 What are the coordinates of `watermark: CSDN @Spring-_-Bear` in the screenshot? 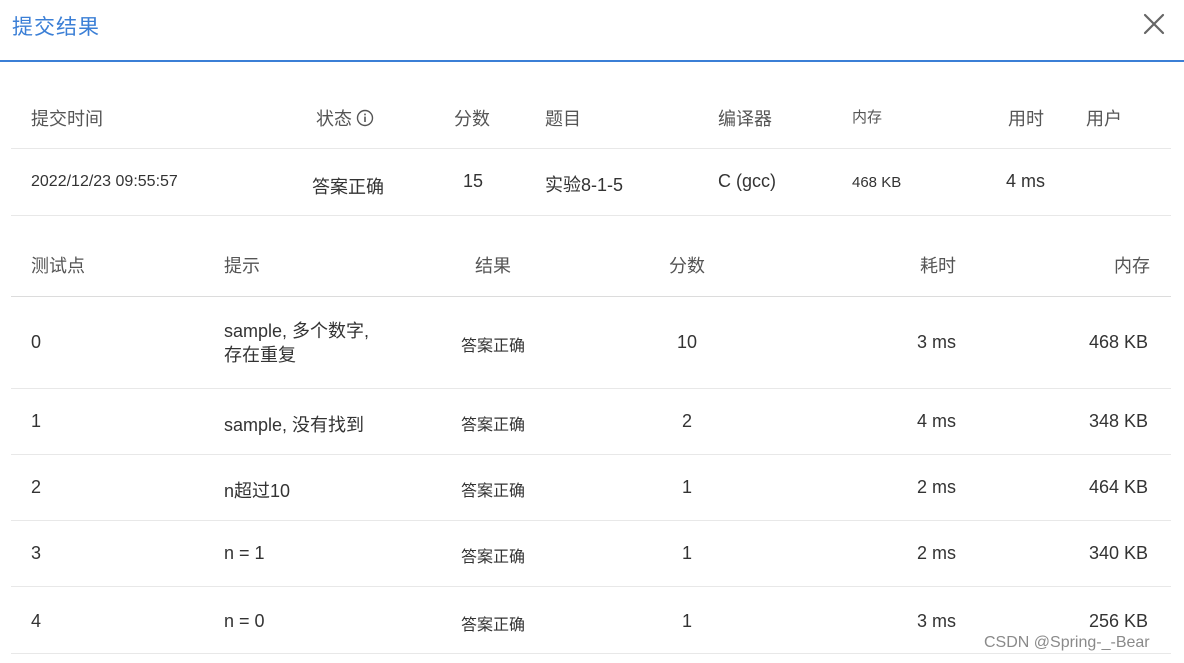 It's located at (1067, 642).